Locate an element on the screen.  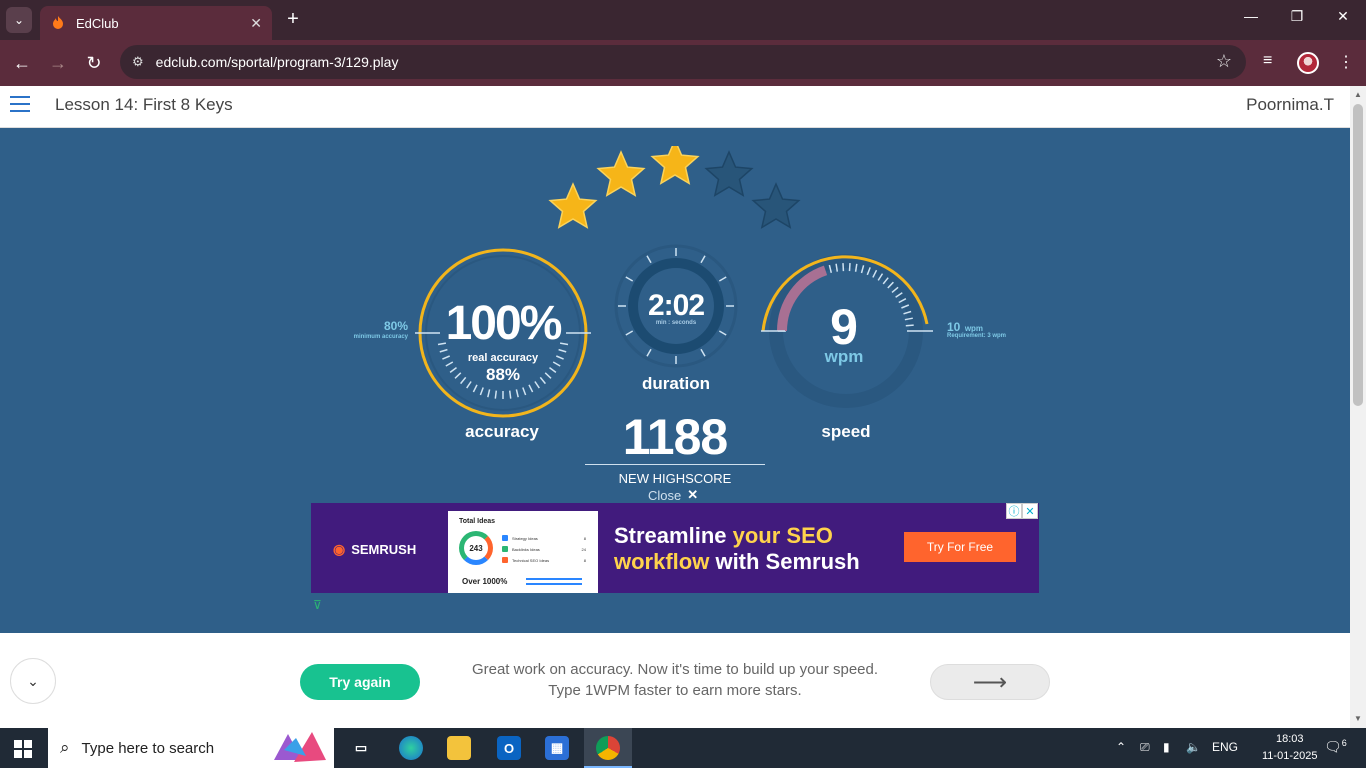
try-again-button: Try again is located at coordinates (360, 682).